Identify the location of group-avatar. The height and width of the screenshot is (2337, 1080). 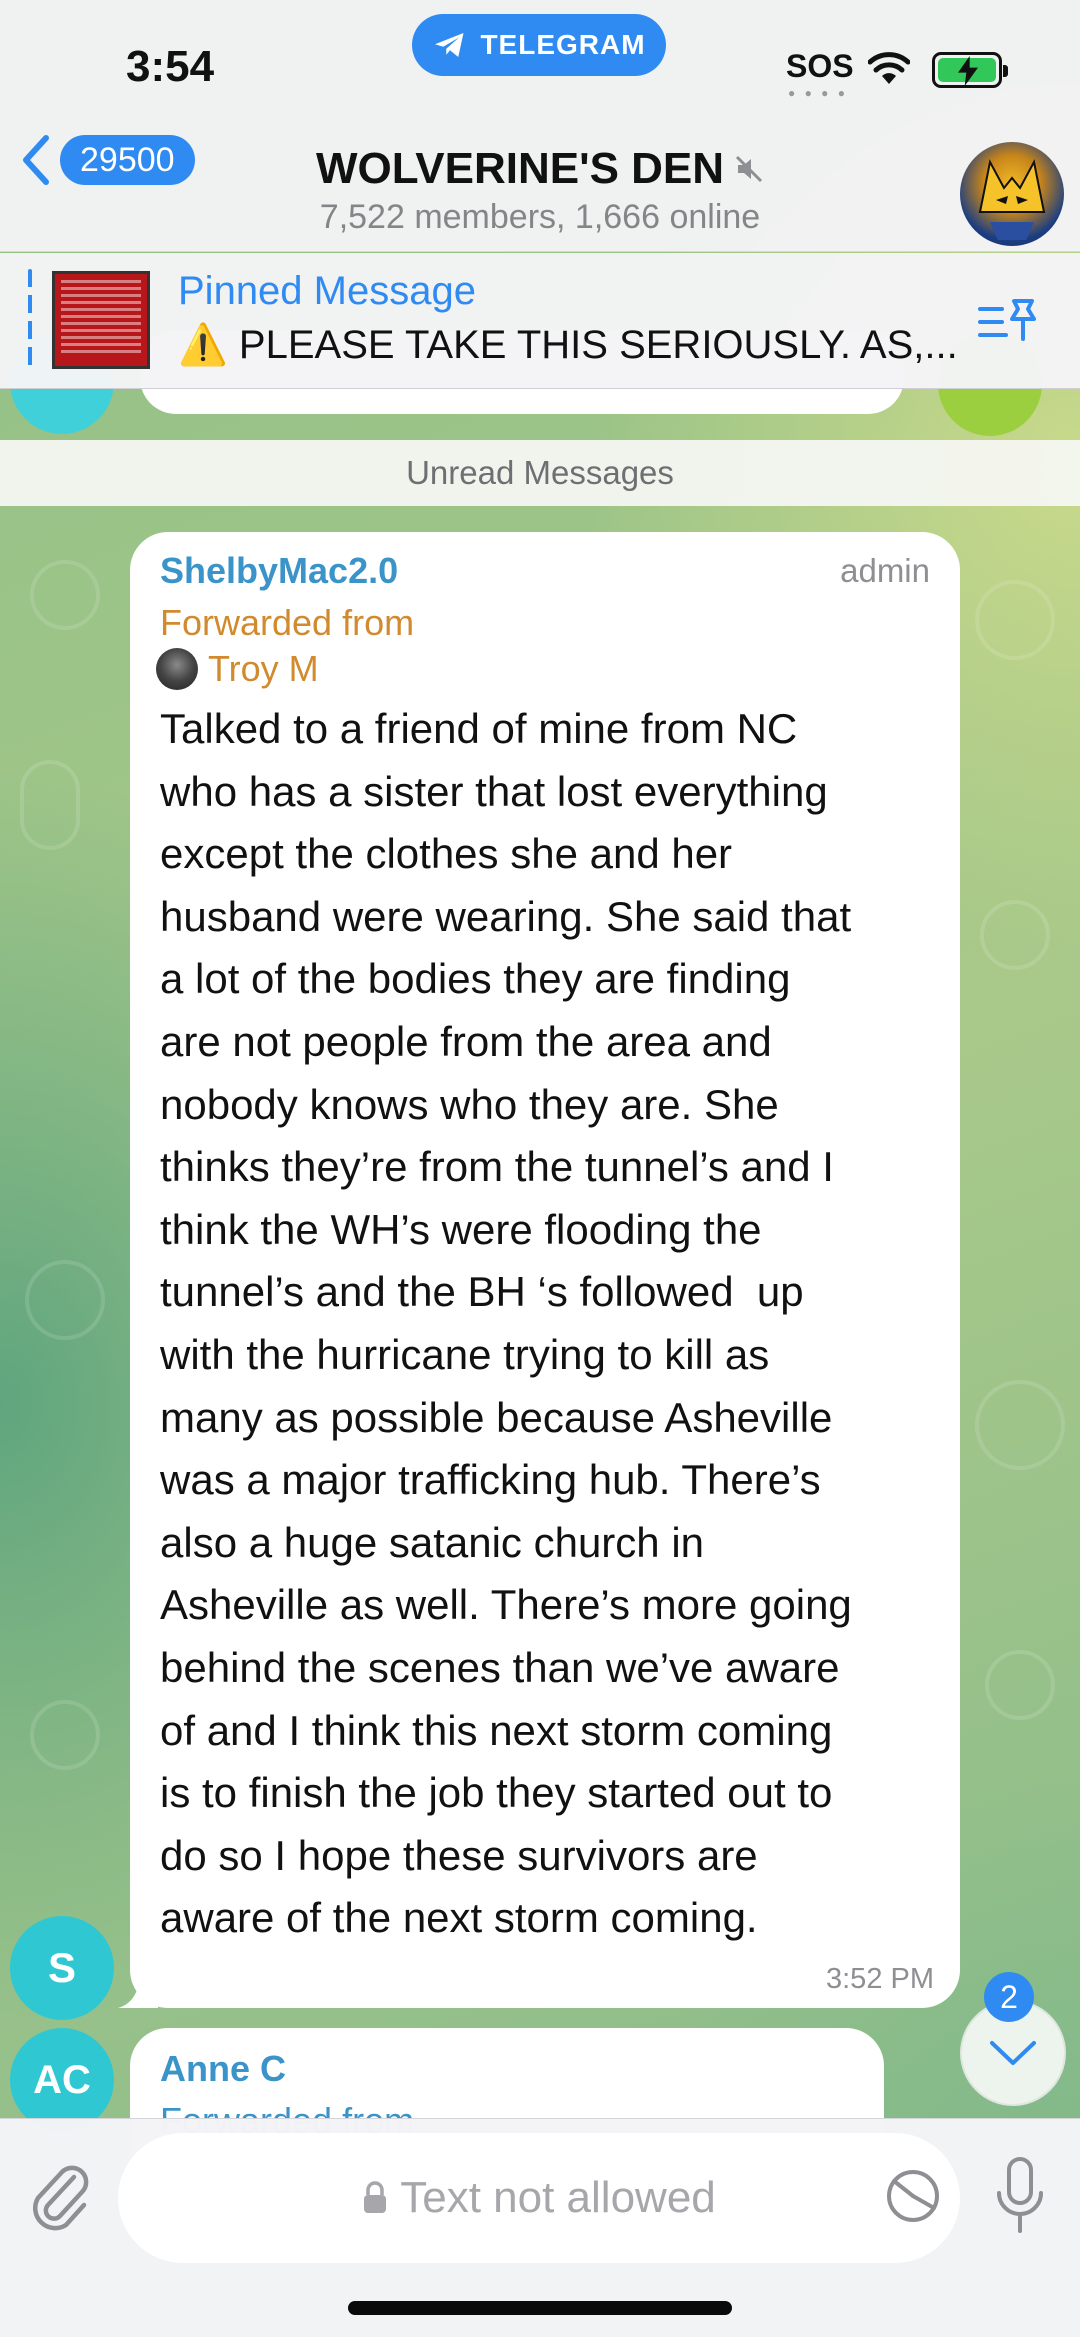
(1012, 194).